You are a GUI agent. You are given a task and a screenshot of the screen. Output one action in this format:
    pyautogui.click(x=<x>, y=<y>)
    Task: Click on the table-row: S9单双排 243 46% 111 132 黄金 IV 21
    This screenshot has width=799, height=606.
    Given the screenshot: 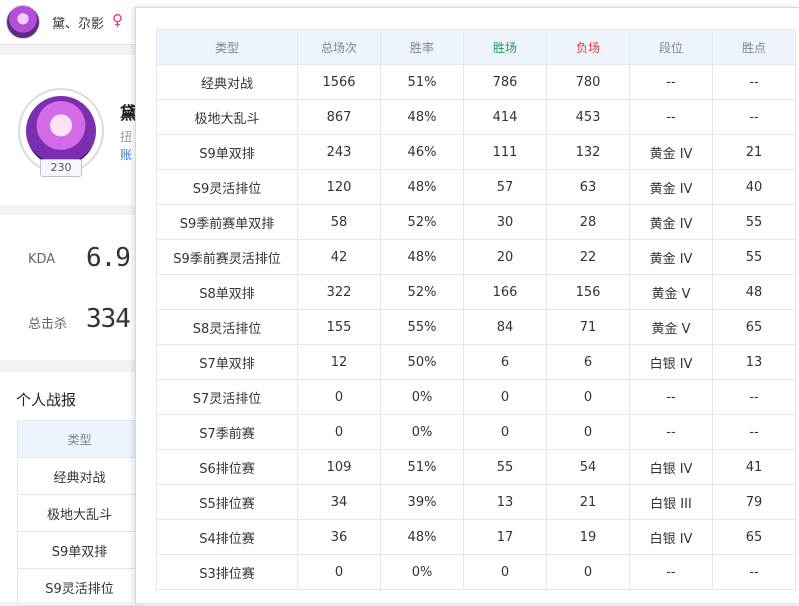 What is the action you would take?
    pyautogui.click(x=476, y=152)
    